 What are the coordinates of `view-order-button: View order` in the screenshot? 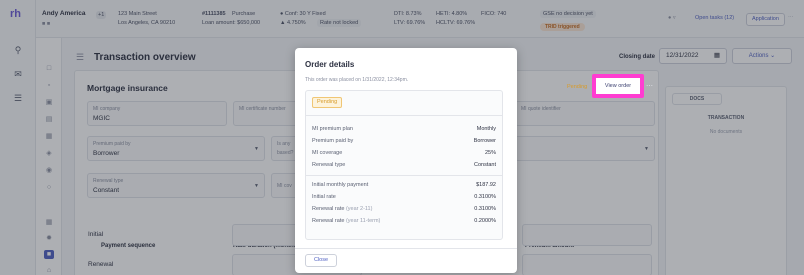 It's located at (618, 86).